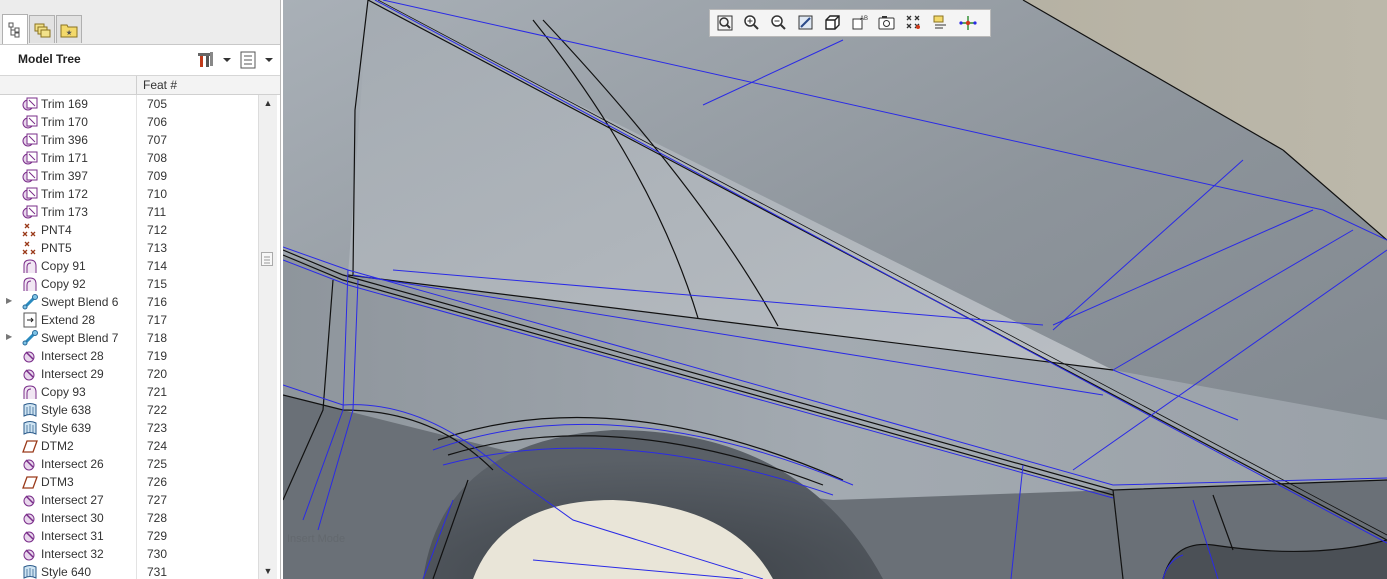 The image size is (1387, 579). What do you see at coordinates (129, 410) in the screenshot?
I see `tree-row: Style 638 722` at bounding box center [129, 410].